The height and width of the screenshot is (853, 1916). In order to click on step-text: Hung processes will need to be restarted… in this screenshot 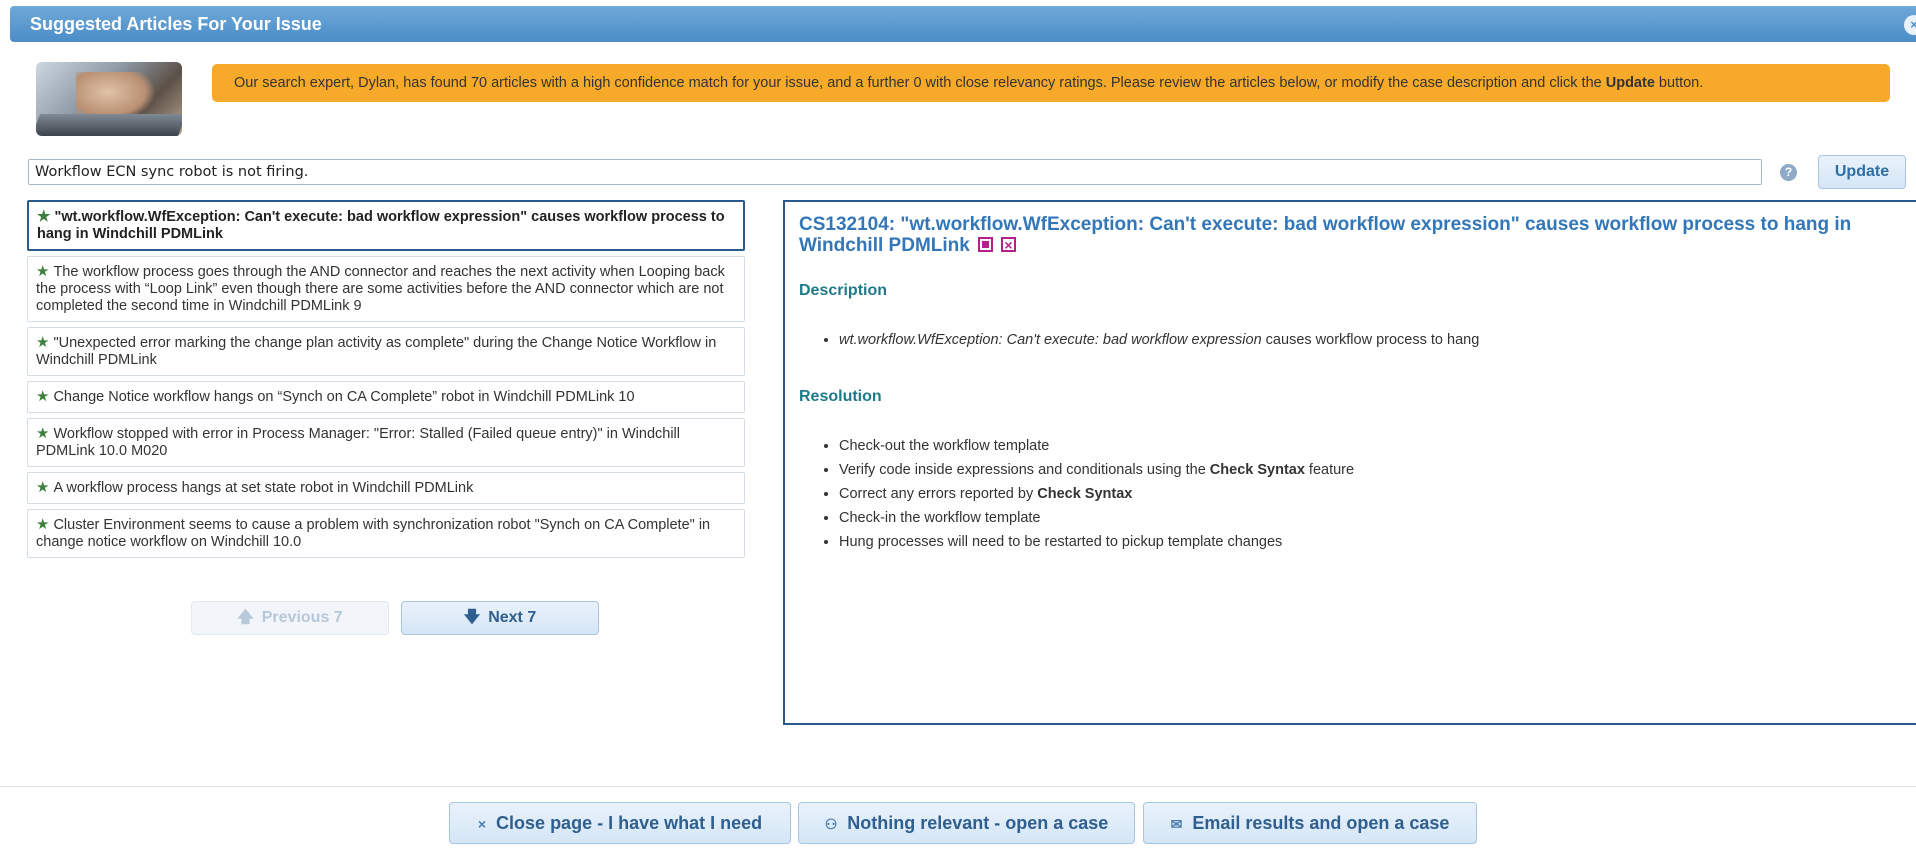, I will do `click(1061, 542)`.